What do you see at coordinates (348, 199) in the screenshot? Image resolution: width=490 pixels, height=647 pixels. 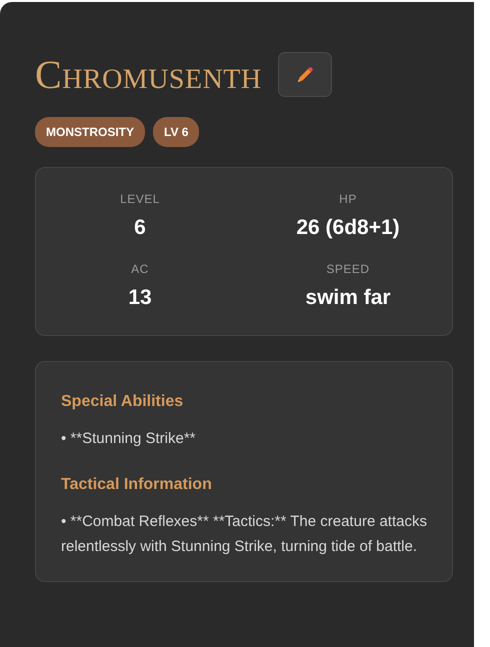 I see `stat-label: HP` at bounding box center [348, 199].